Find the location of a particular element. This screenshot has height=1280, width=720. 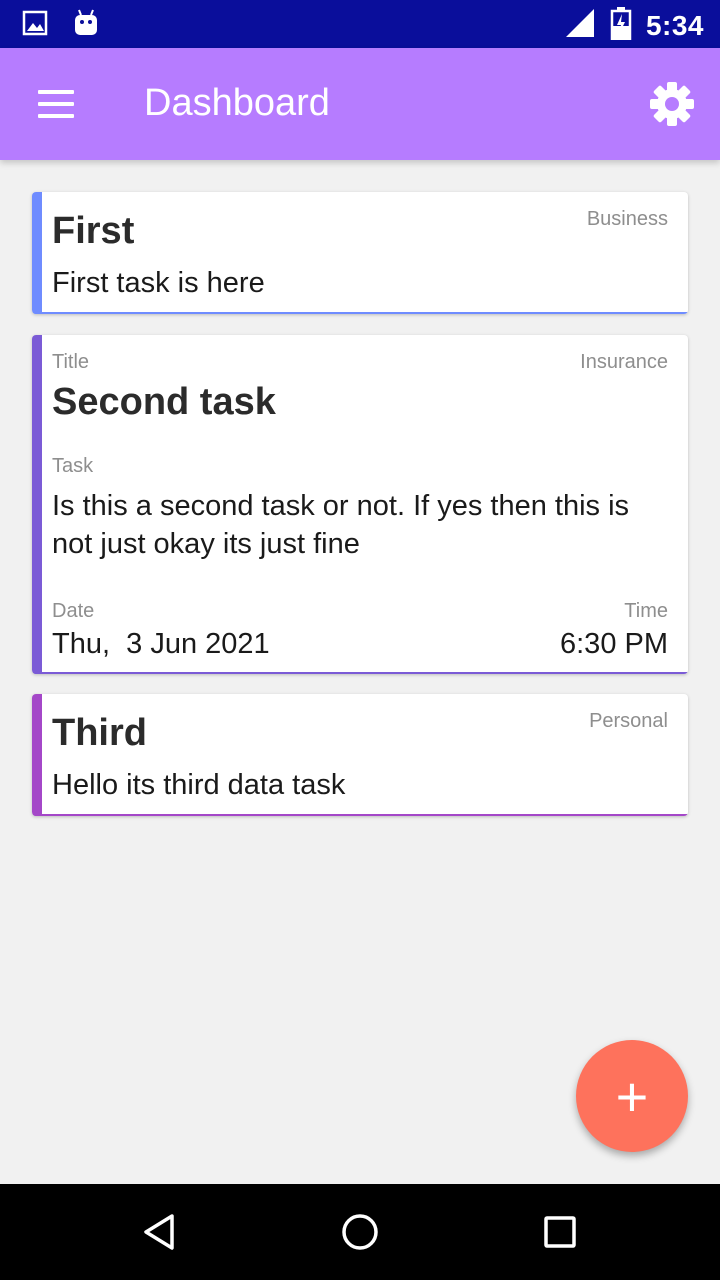

gear-icon is located at coordinates (672, 104).